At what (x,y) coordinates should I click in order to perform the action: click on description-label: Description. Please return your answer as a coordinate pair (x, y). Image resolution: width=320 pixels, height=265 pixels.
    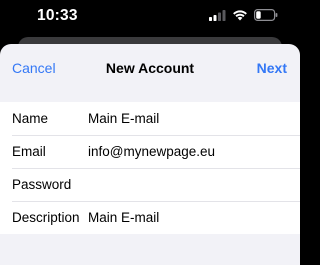
    Looking at the image, I should click on (46, 217).